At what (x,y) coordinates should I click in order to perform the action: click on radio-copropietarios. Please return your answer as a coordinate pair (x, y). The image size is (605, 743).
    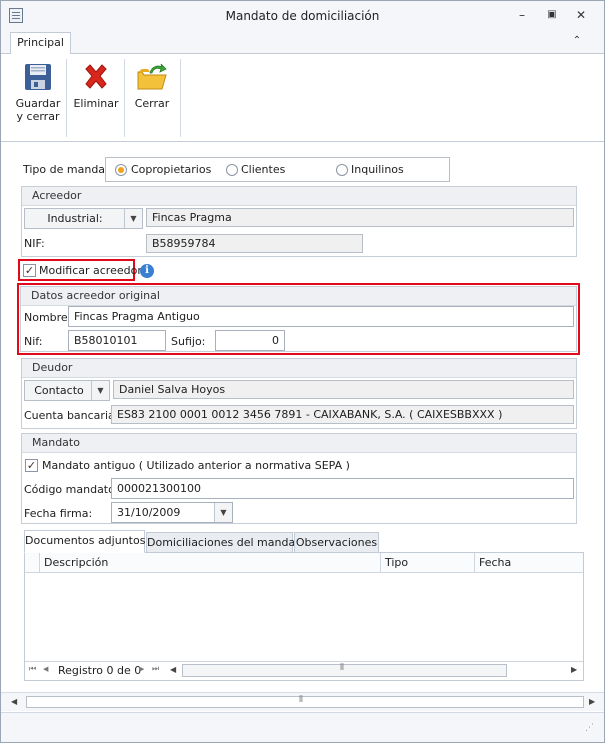
    Looking at the image, I should click on (121, 170).